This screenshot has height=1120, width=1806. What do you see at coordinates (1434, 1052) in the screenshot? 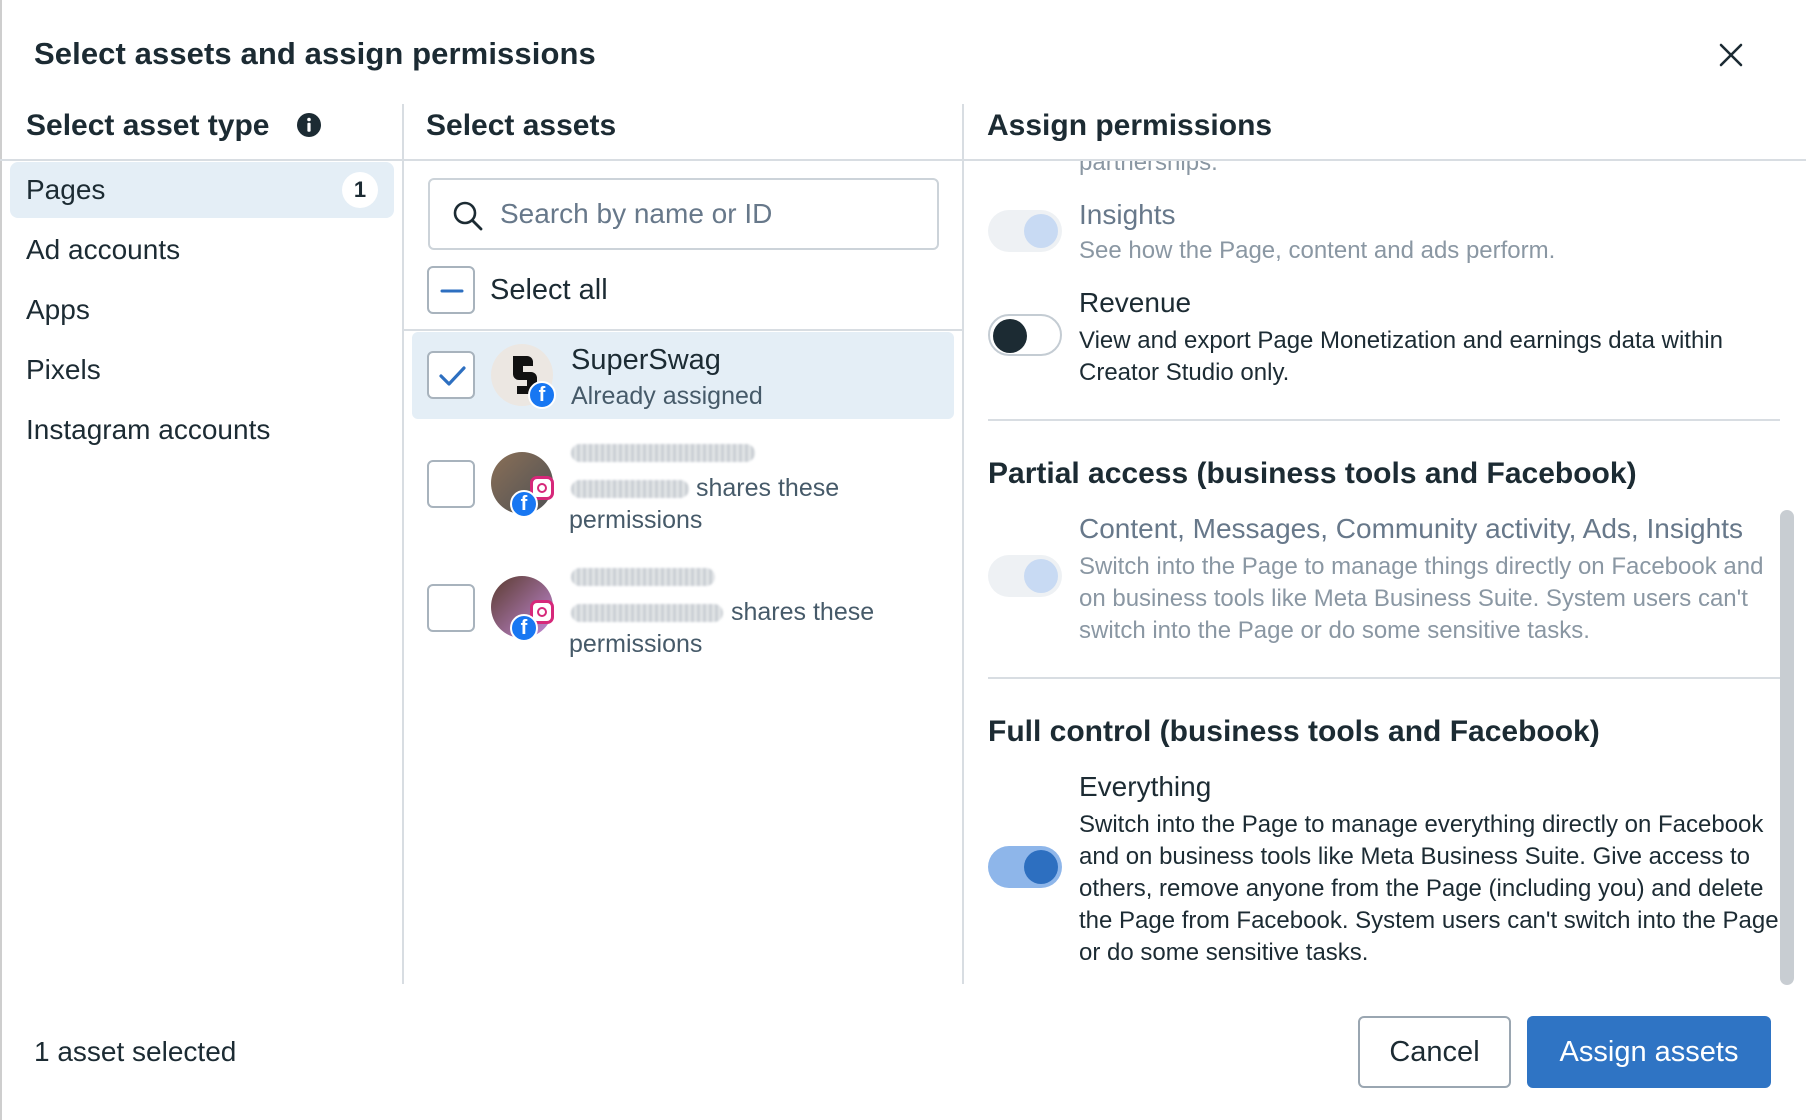
I see `cancel-button: Cancel` at bounding box center [1434, 1052].